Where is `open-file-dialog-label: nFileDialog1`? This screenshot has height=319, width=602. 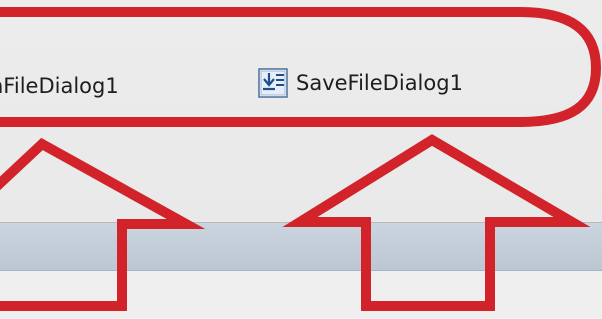
open-file-dialog-label: nFileDialog1 is located at coordinates (59, 86).